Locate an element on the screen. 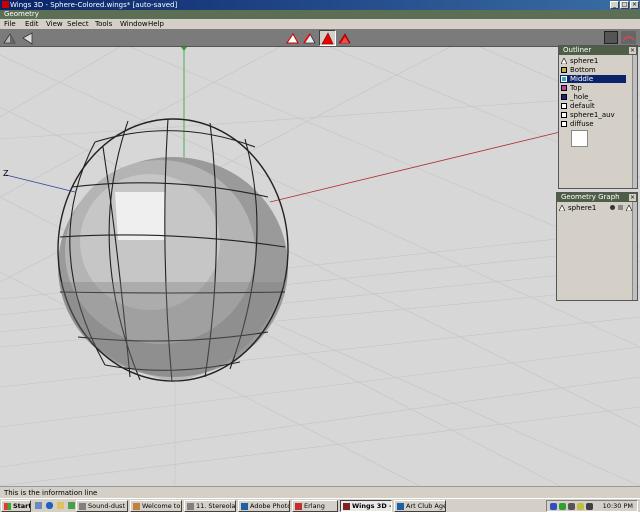 Image resolution: width=640 pixels, height=512 pixels. outliner-scrollbar is located at coordinates (634, 121).